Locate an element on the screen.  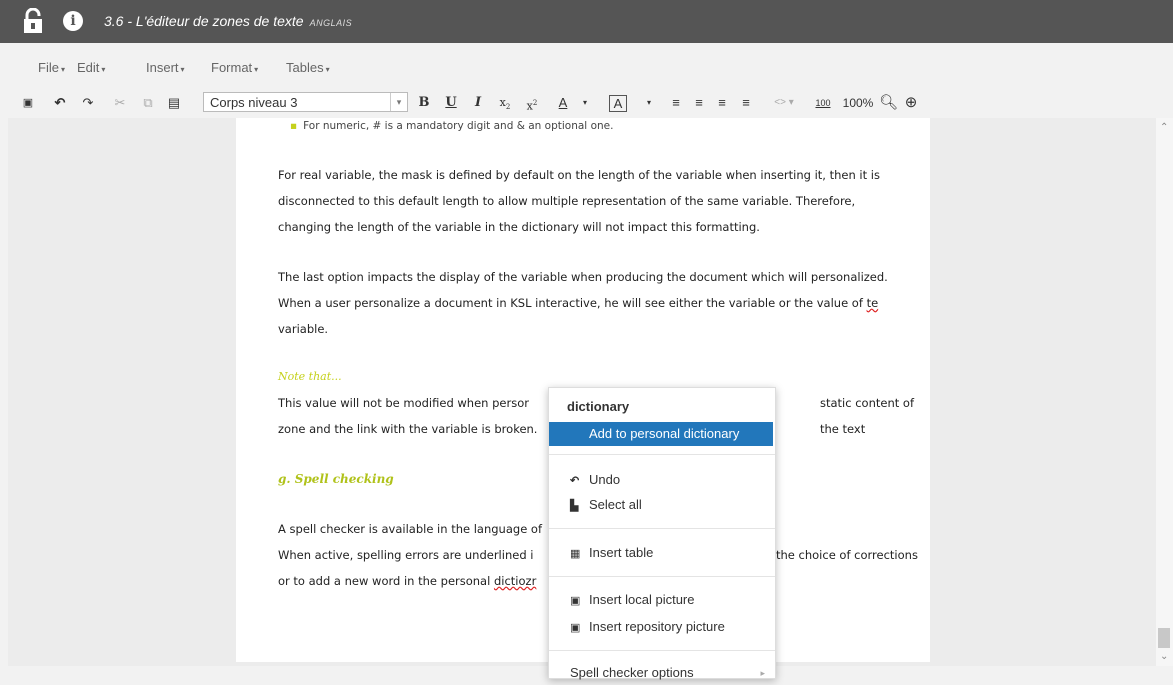
menu-file: File ▾ is located at coordinates (51, 67).